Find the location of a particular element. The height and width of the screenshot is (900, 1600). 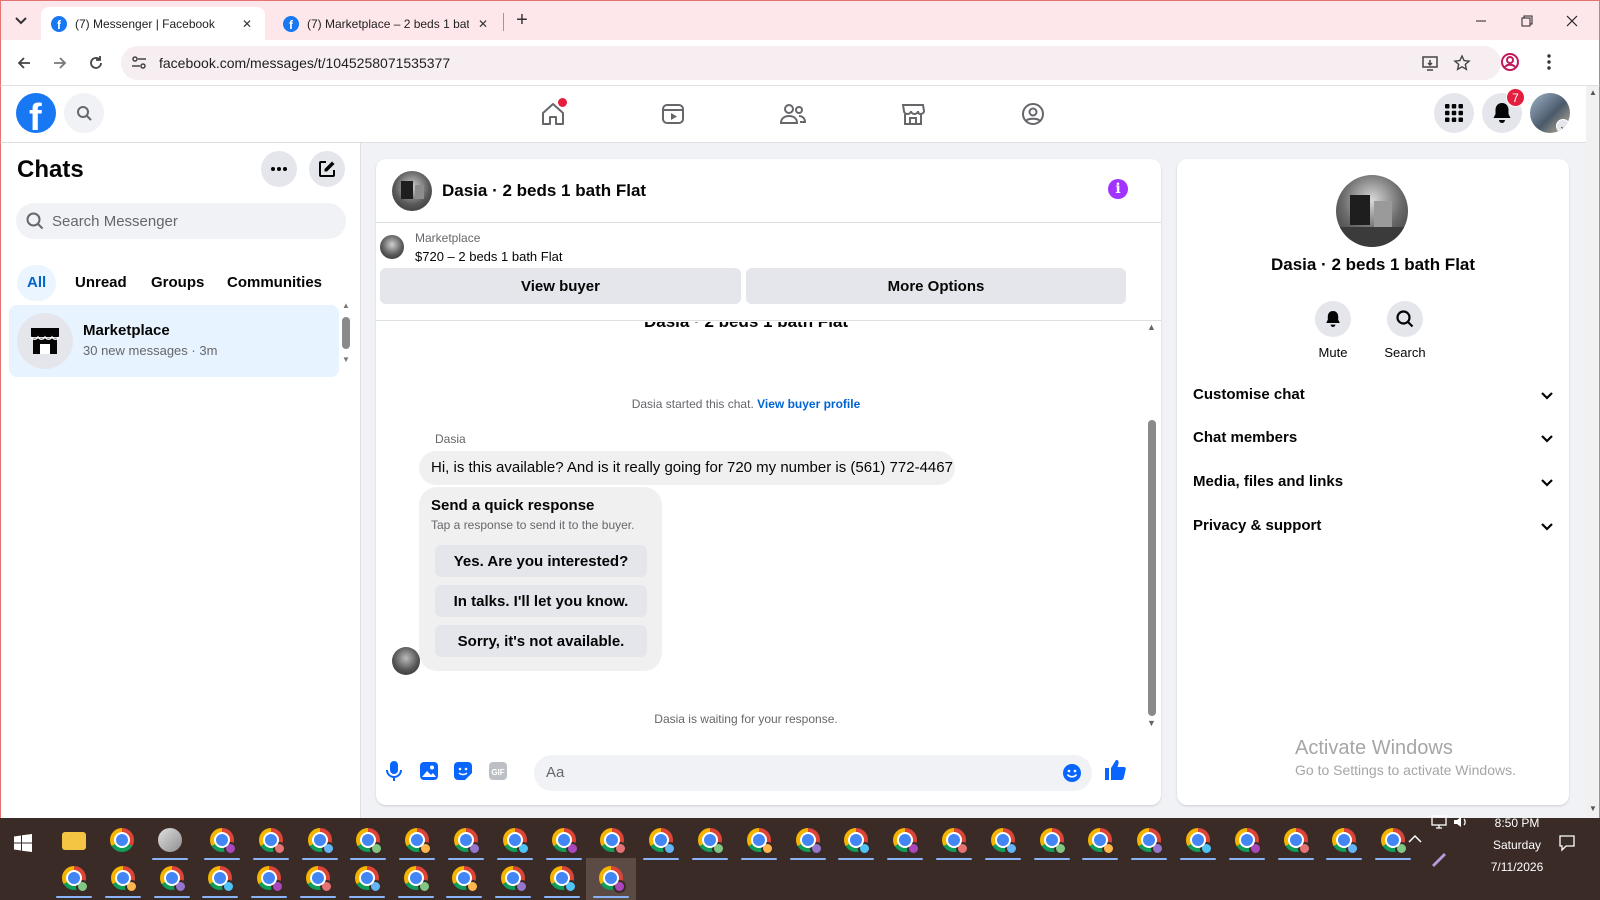

facebook-logo: f is located at coordinates (36, 113).